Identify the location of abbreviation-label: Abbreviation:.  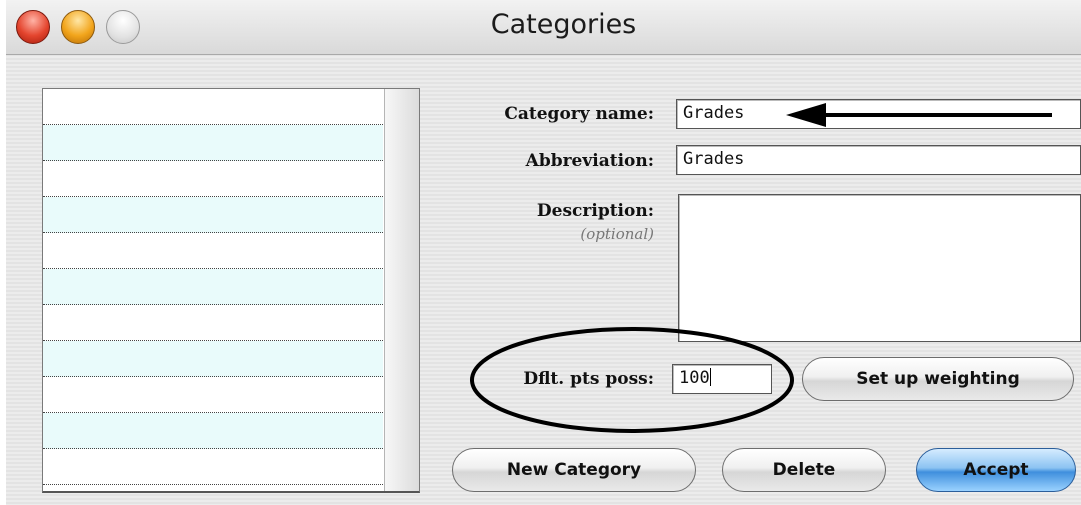
(589, 161).